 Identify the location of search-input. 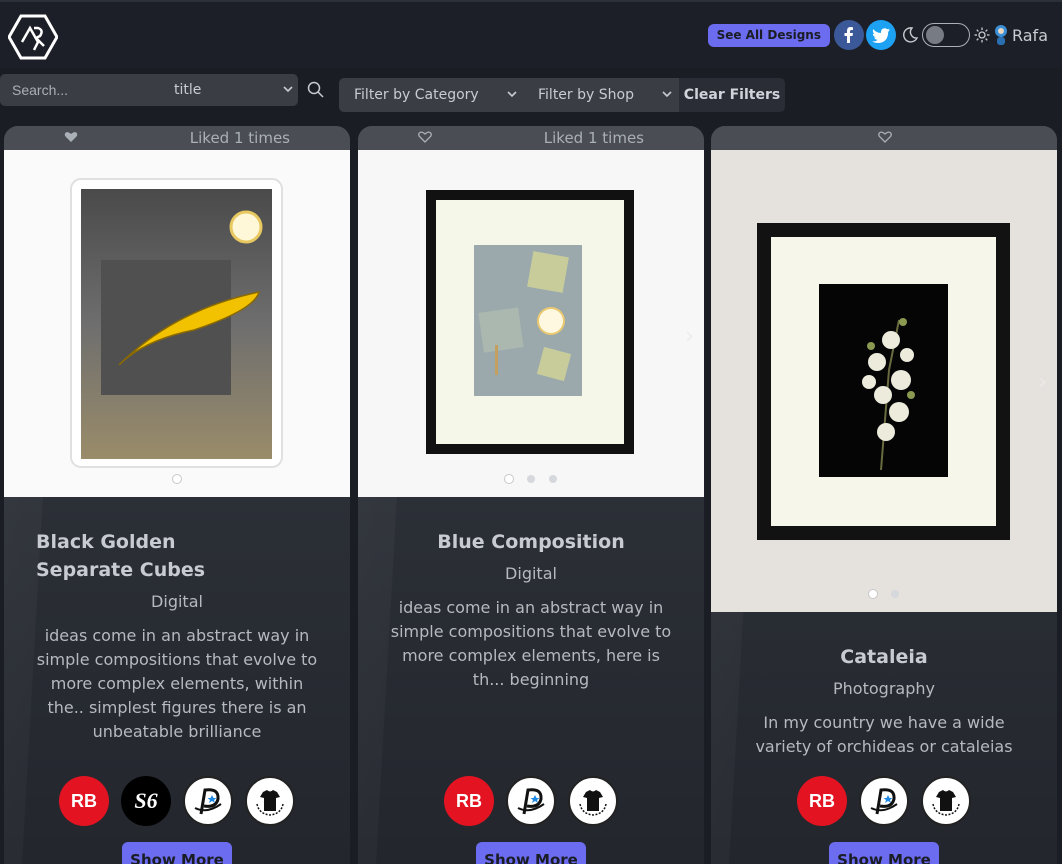
(80, 90).